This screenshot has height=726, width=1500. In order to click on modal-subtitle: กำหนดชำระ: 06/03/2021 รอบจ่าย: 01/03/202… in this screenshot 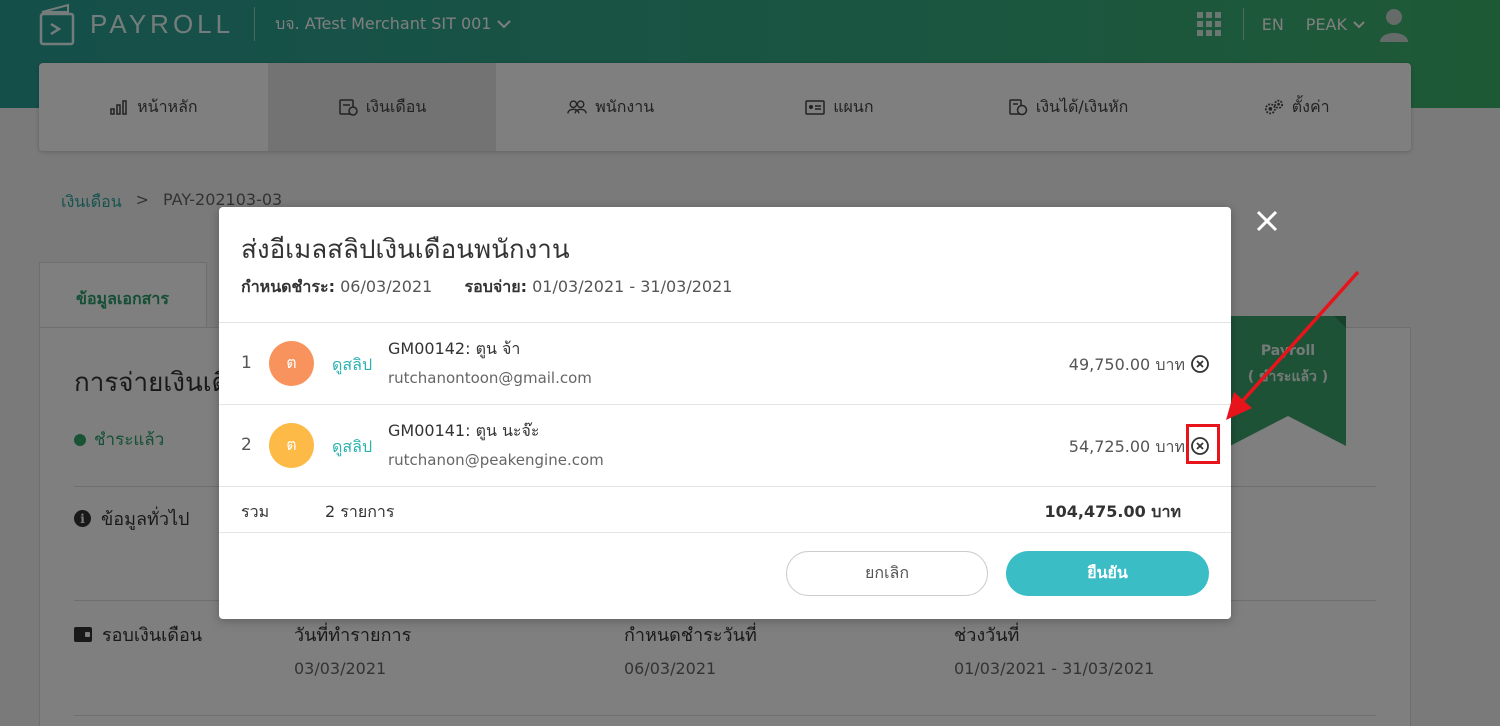, I will do `click(486, 287)`.